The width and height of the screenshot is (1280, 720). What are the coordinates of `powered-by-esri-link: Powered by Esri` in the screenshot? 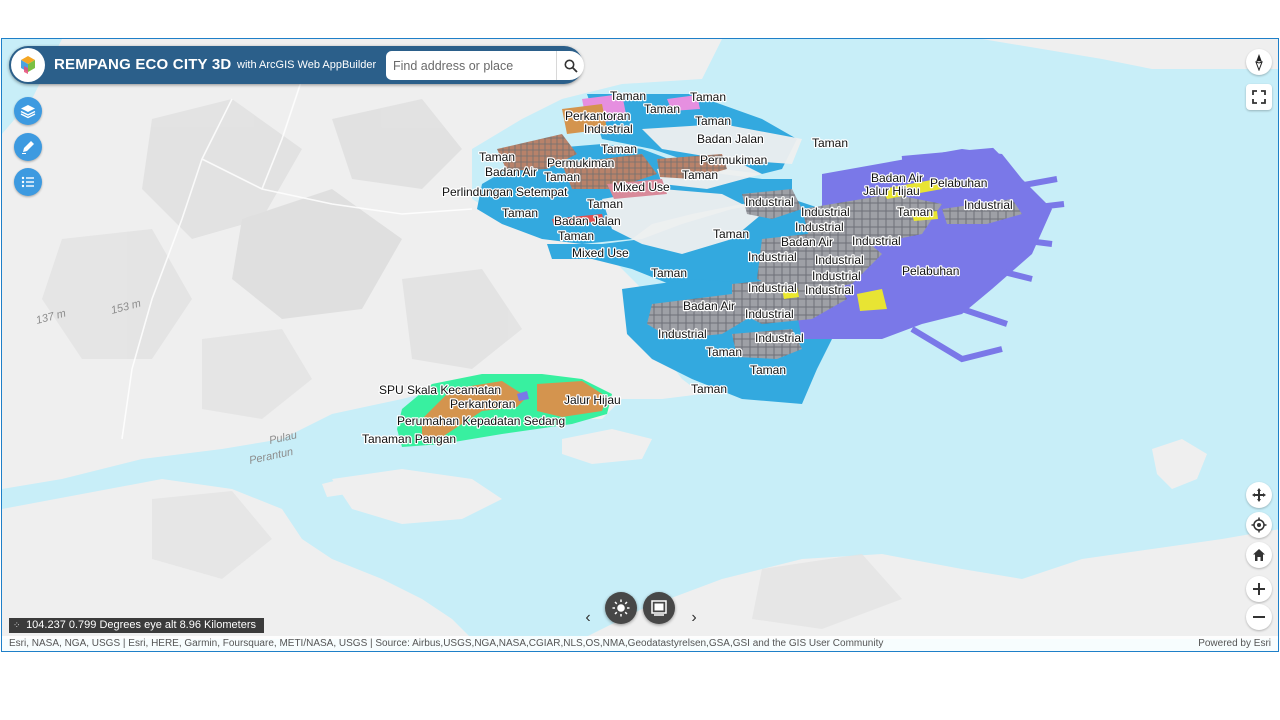 It's located at (1234, 643).